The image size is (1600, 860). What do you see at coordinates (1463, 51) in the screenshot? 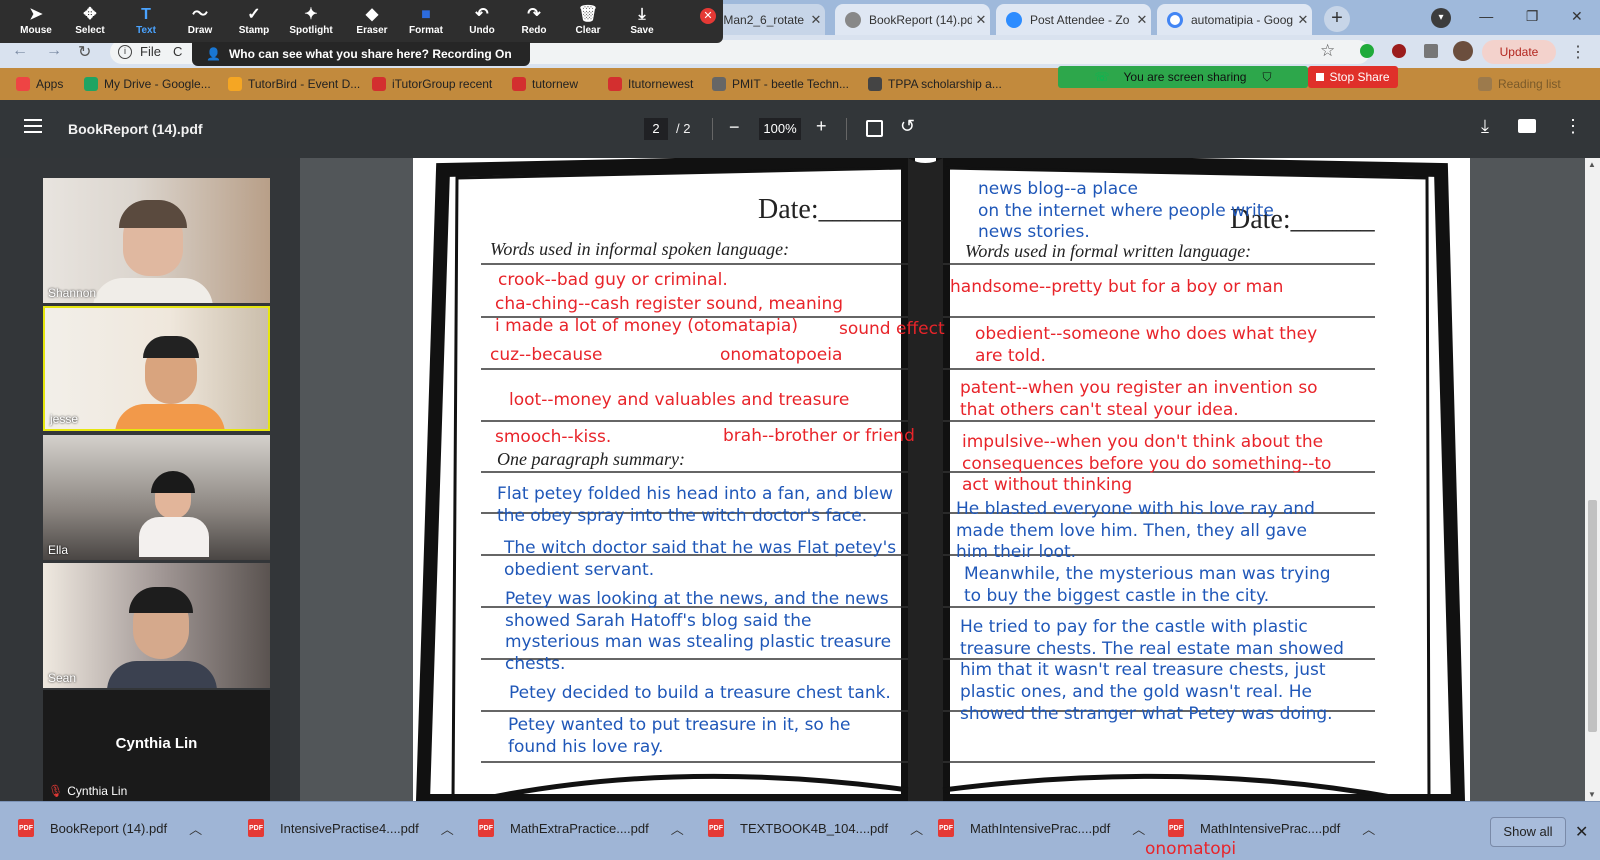
I see `profile-avatar` at bounding box center [1463, 51].